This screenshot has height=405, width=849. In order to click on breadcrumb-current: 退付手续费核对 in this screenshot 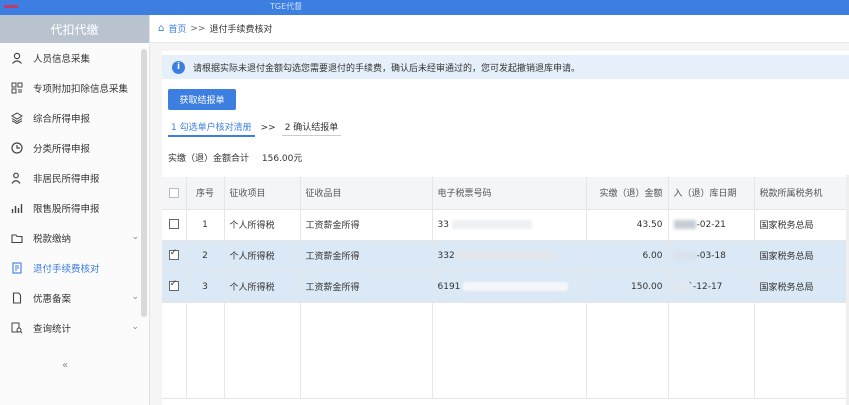, I will do `click(241, 30)`.